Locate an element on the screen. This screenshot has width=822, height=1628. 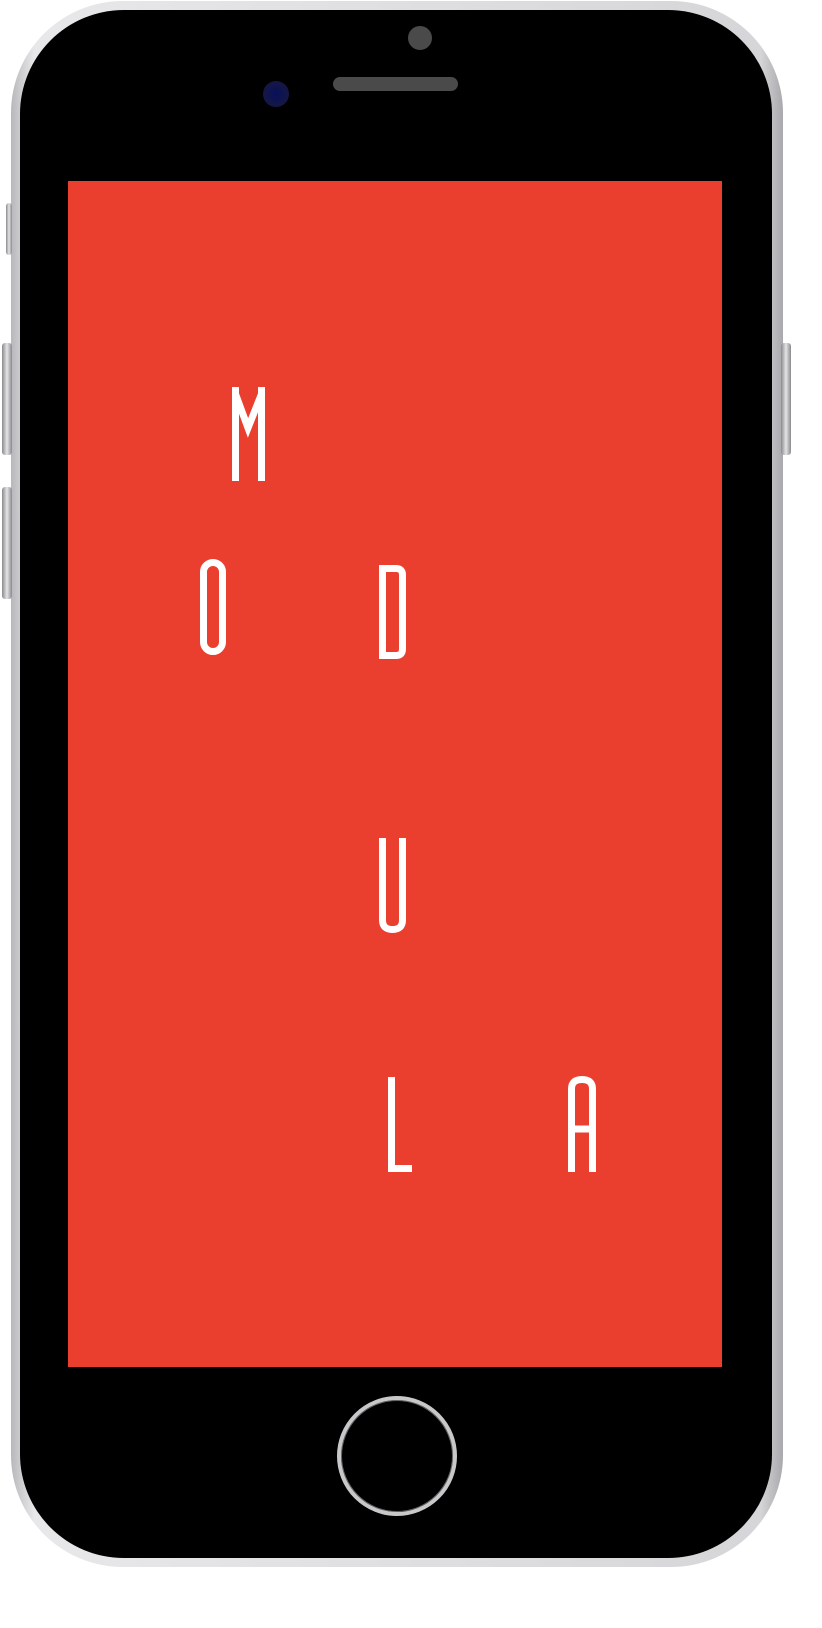
logo-letter-u is located at coordinates (392, 886).